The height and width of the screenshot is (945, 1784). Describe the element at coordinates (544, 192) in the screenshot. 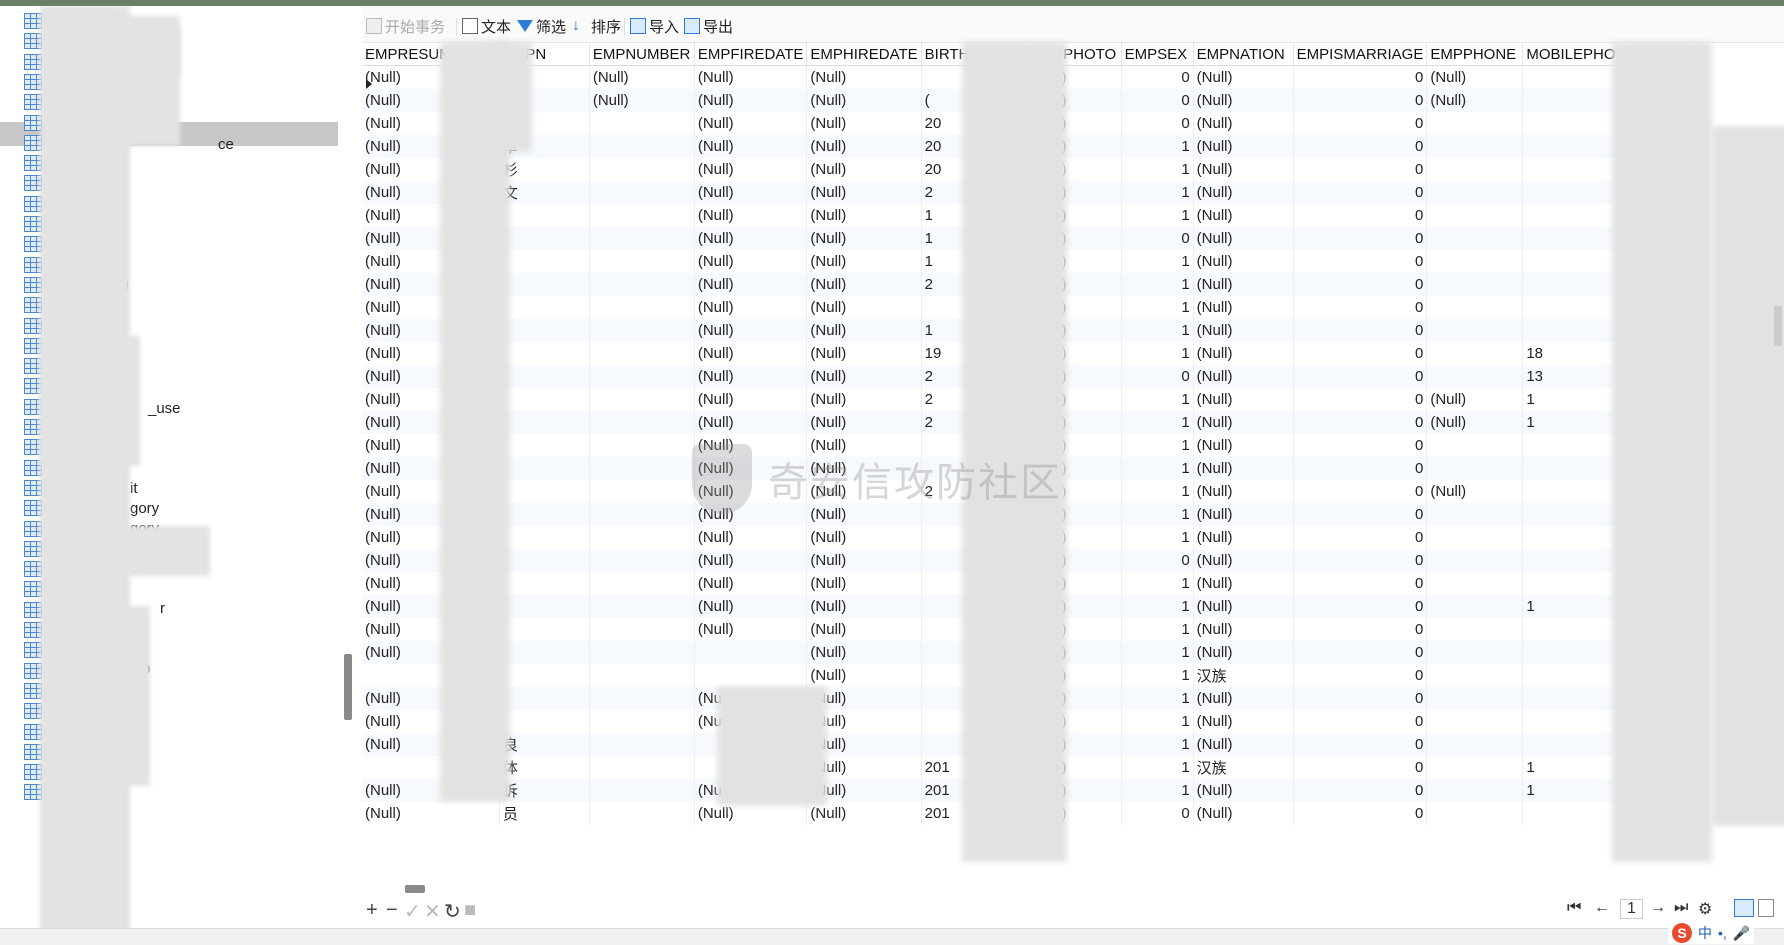

I see `table-cell: 文` at that location.